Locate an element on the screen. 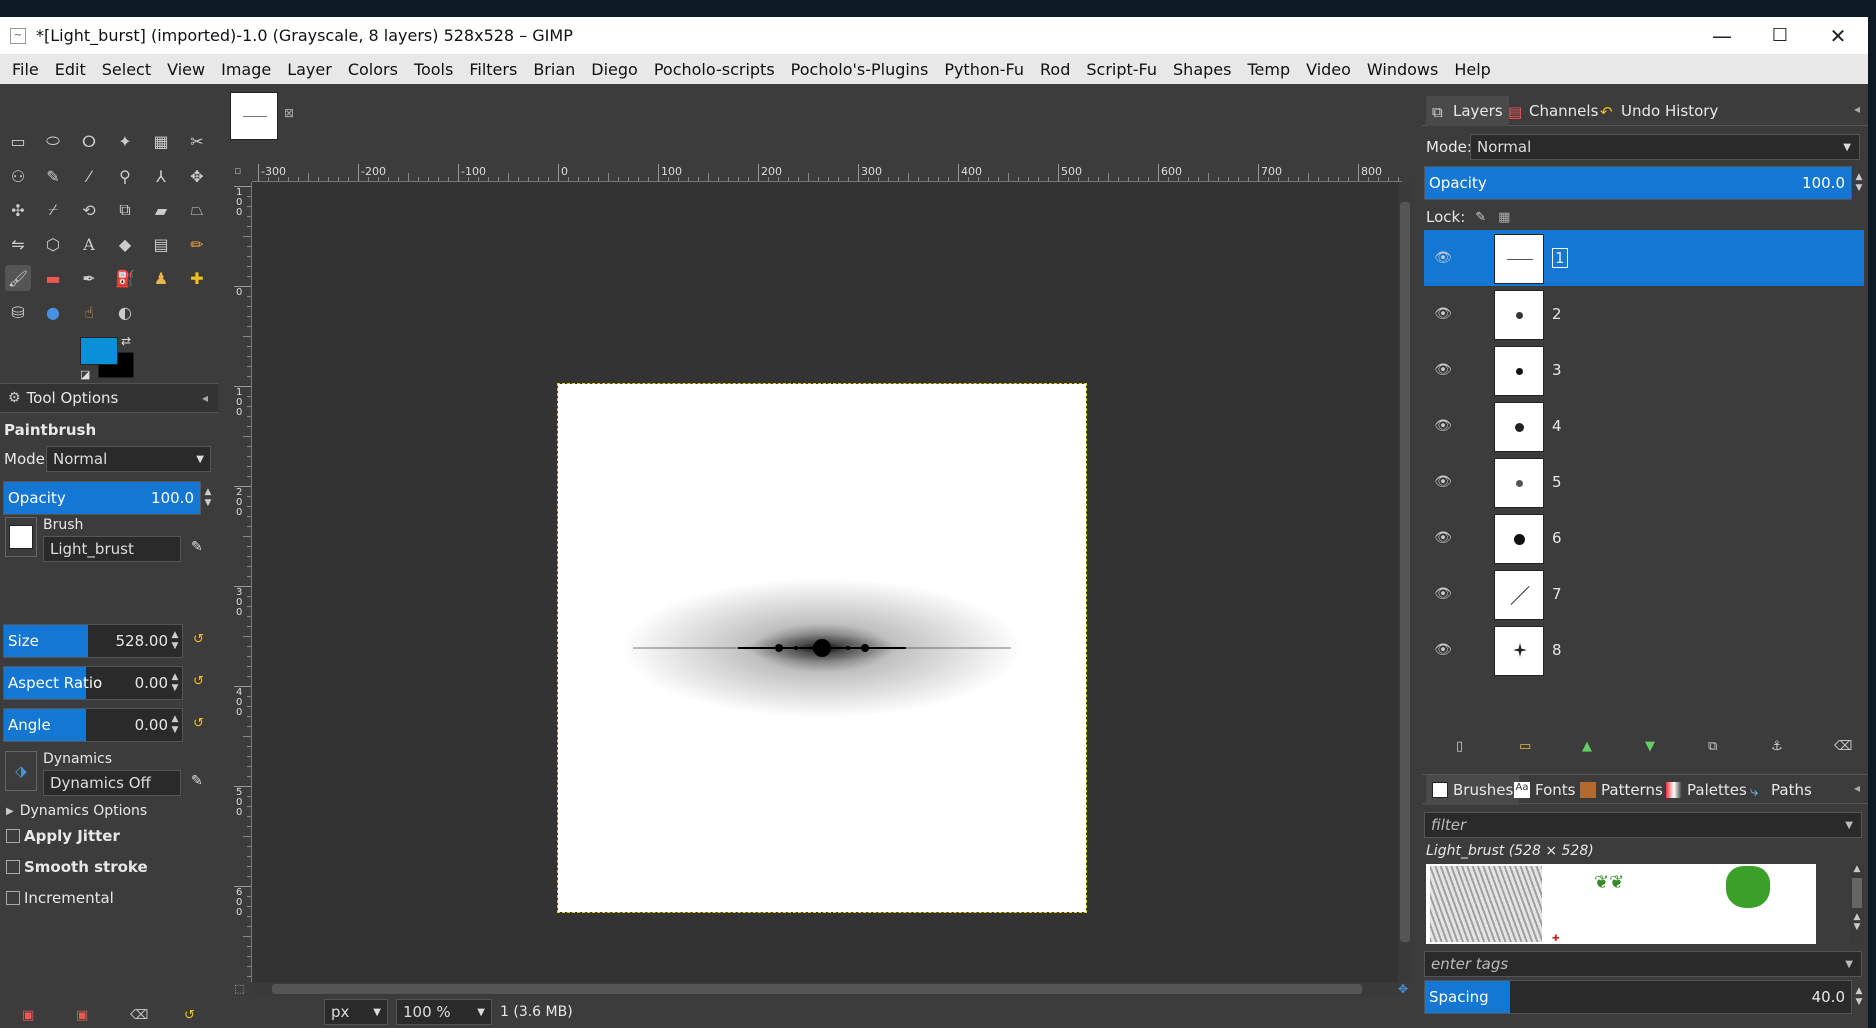  tab-brushes: Brushes is located at coordinates (1473, 790).